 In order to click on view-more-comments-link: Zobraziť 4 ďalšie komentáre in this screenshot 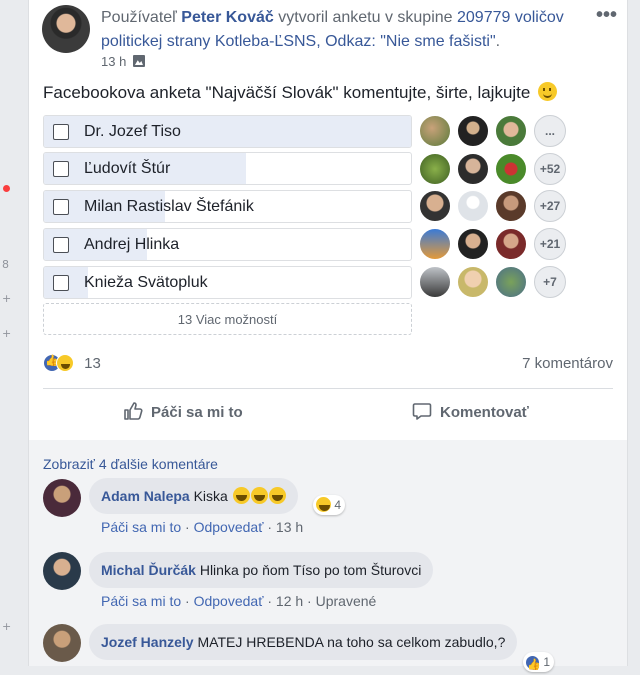, I will do `click(130, 464)`.